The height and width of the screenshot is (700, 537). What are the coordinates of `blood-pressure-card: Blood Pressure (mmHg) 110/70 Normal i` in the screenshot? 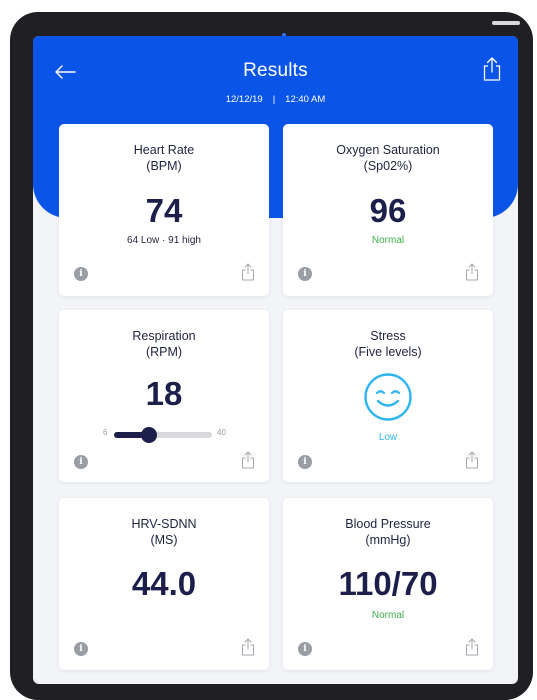 It's located at (388, 584).